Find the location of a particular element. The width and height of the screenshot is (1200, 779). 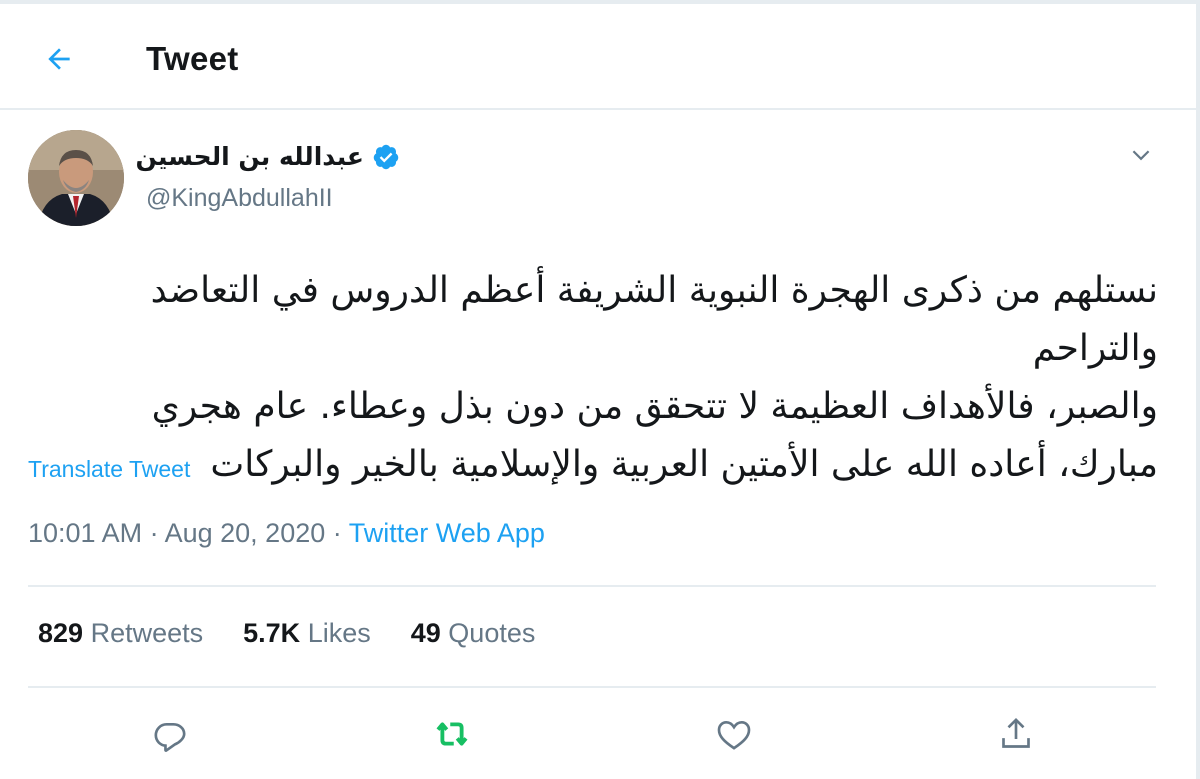

avatar is located at coordinates (76, 178).